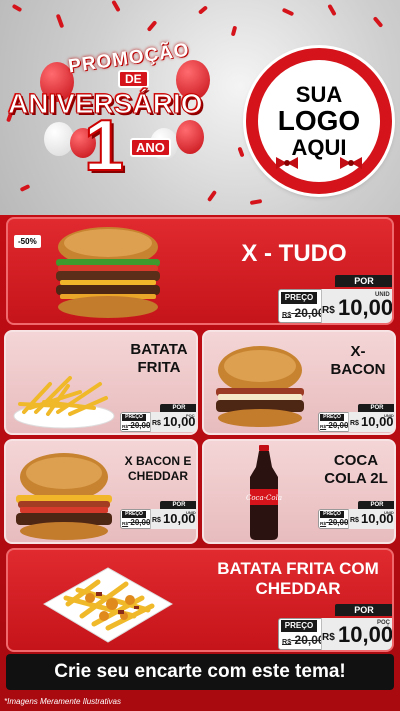 This screenshot has width=400, height=711. What do you see at coordinates (264, 498) in the screenshot?
I see `soda-label-text: Coca-Cola` at bounding box center [264, 498].